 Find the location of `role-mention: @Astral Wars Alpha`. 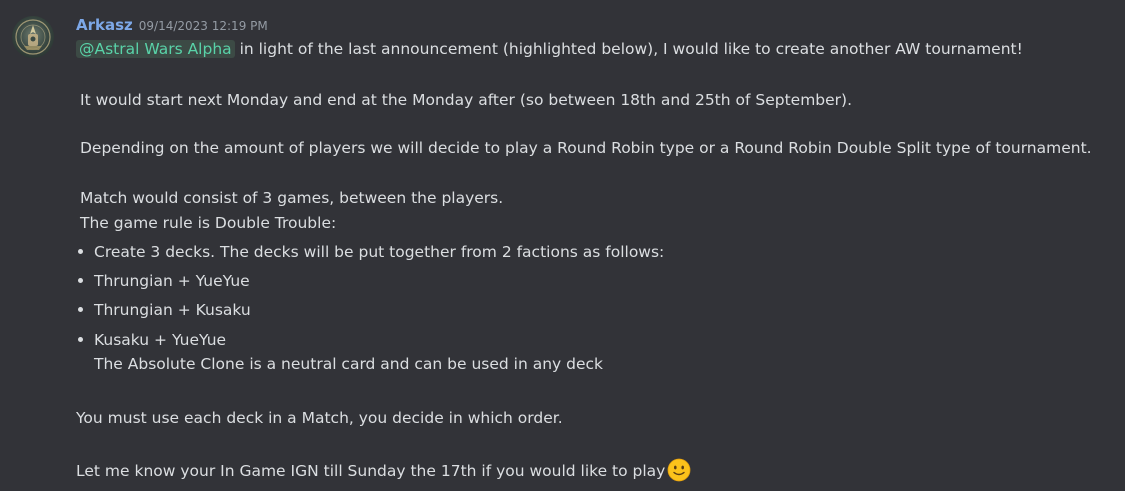

role-mention: @Astral Wars Alpha is located at coordinates (155, 49).